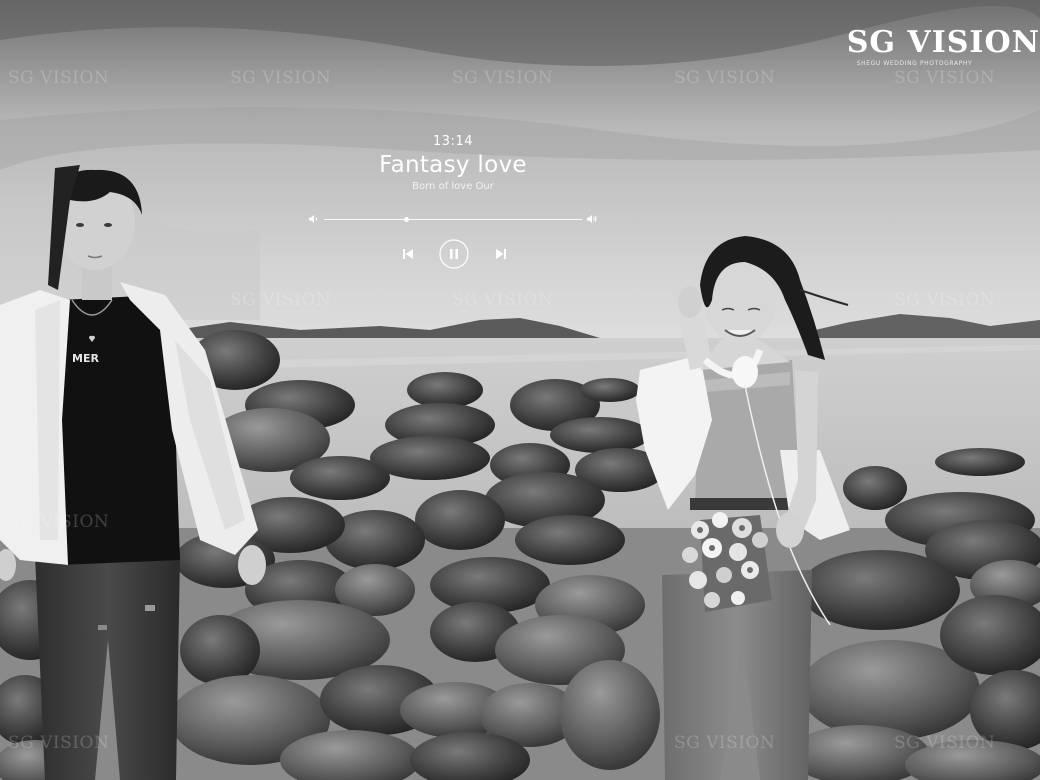 Image resolution: width=1040 pixels, height=780 pixels. I want to click on song-artist: Born of love Our, so click(453, 186).